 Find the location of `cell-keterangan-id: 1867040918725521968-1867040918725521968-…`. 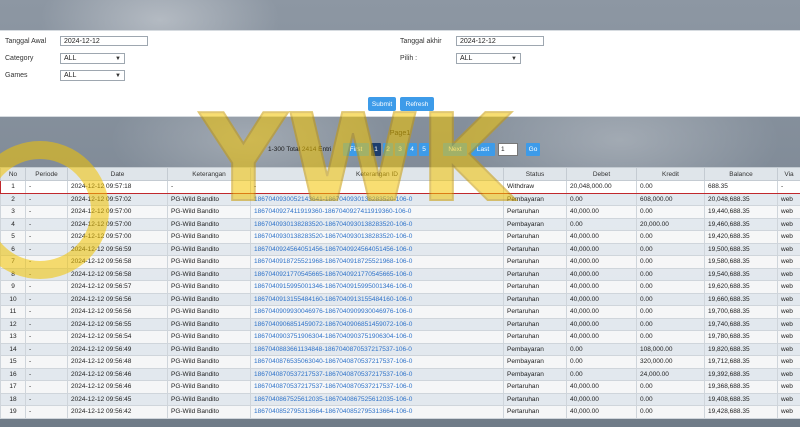

cell-keterangan-id: 1867040918725521968-1867040918725521968-… is located at coordinates (377, 262).